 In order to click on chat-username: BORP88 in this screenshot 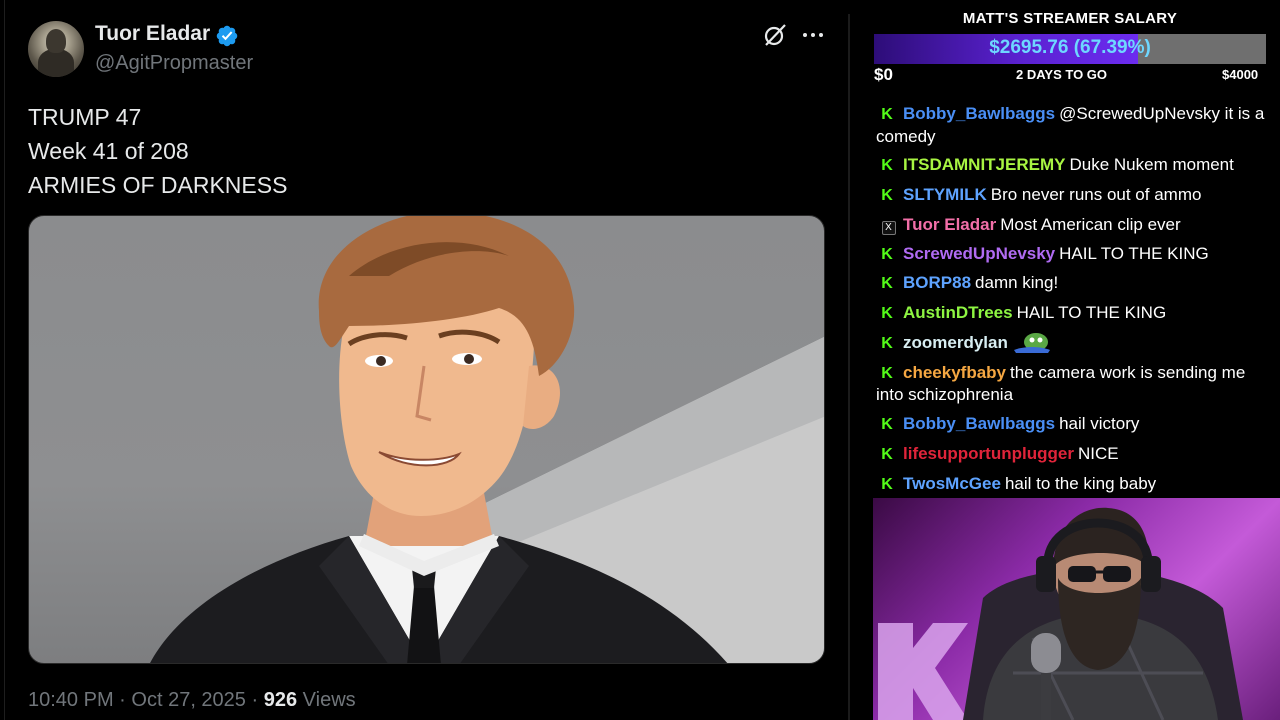, I will do `click(937, 282)`.